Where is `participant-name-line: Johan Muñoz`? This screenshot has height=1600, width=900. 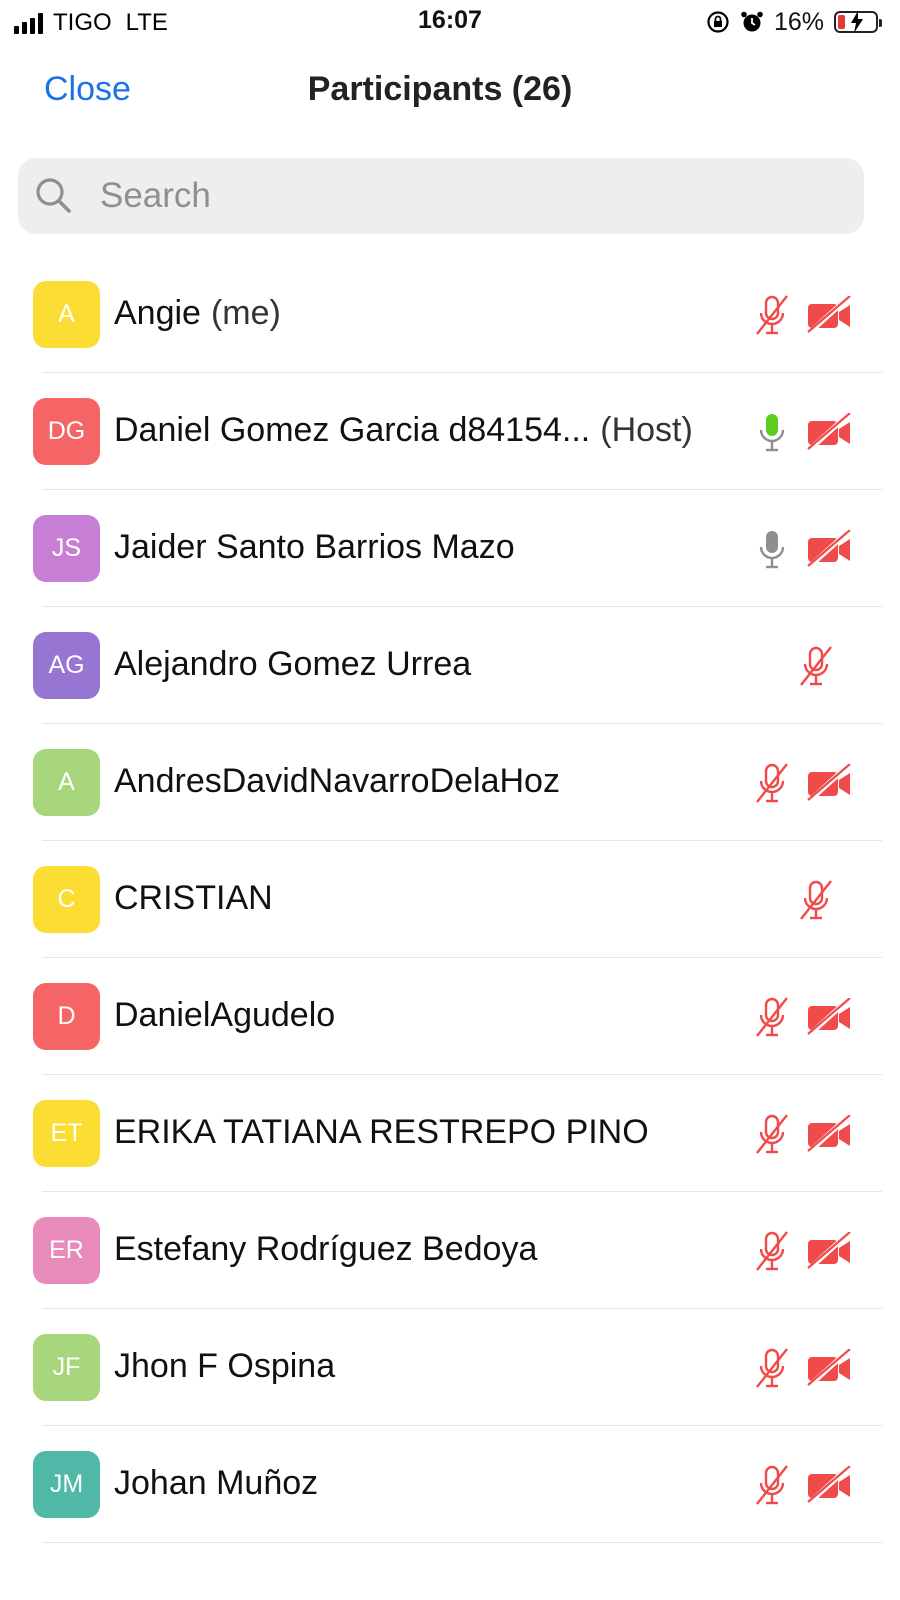 participant-name-line: Johan Muñoz is located at coordinates (216, 1483).